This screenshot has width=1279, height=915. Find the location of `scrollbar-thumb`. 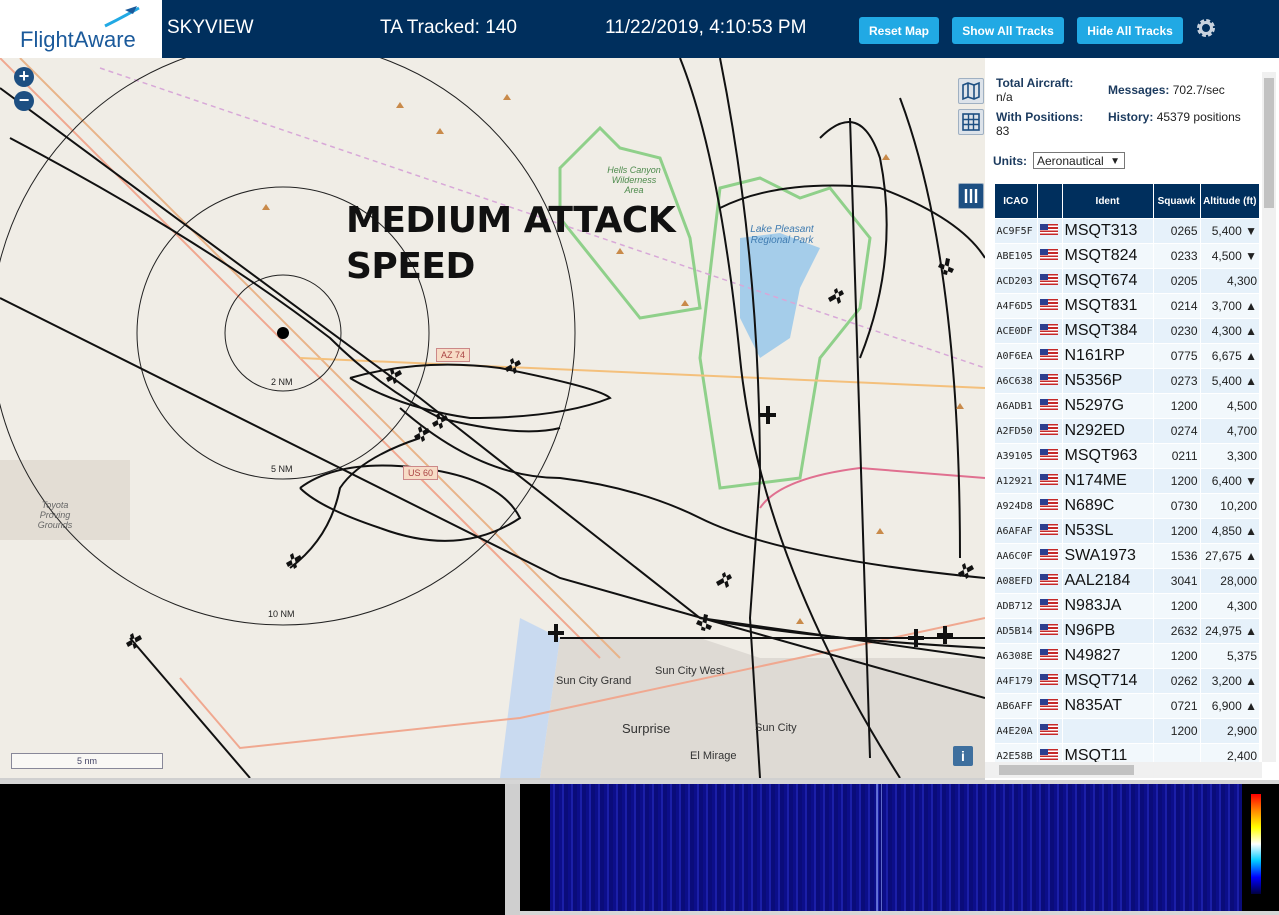

scrollbar-thumb is located at coordinates (1269, 143).